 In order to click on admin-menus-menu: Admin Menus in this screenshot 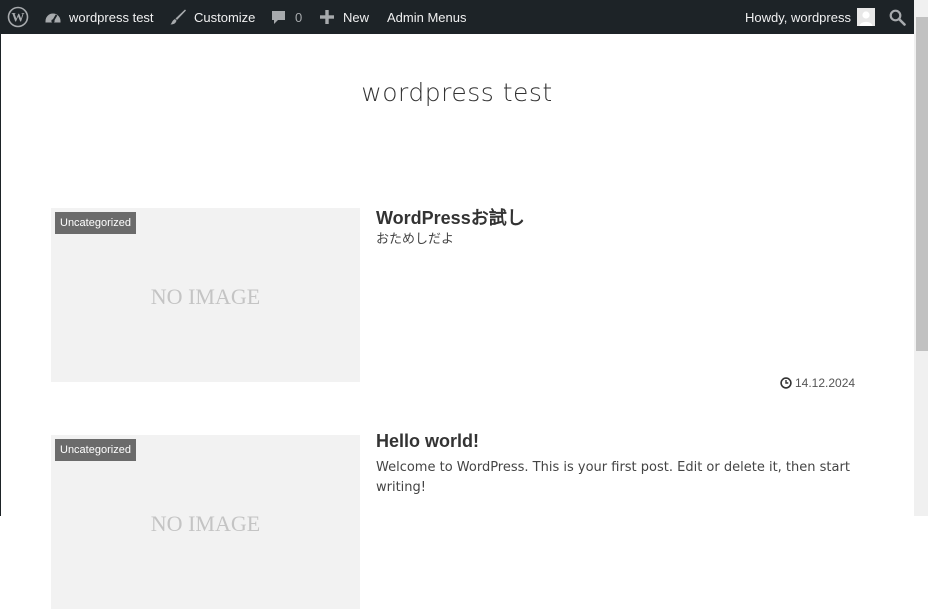, I will do `click(426, 17)`.